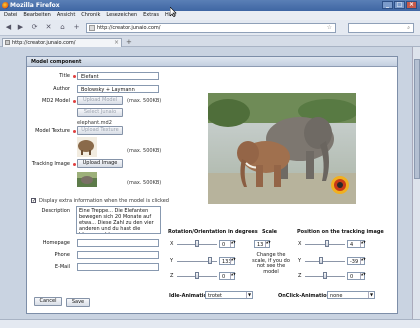 Image resolution: width=420 pixels, height=328 pixels. I want to click on tab-favicon-icon, so click(7, 42).